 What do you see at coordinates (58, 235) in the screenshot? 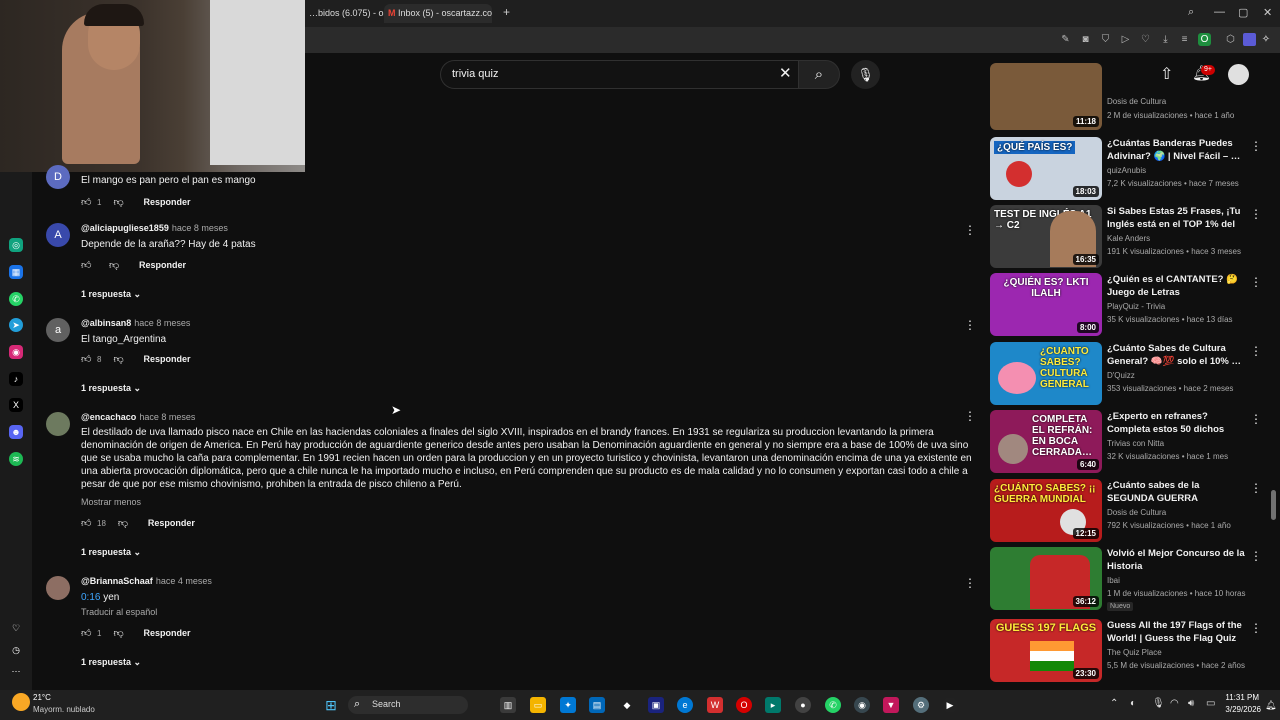
I see `comment-avatar: A` at bounding box center [58, 235].